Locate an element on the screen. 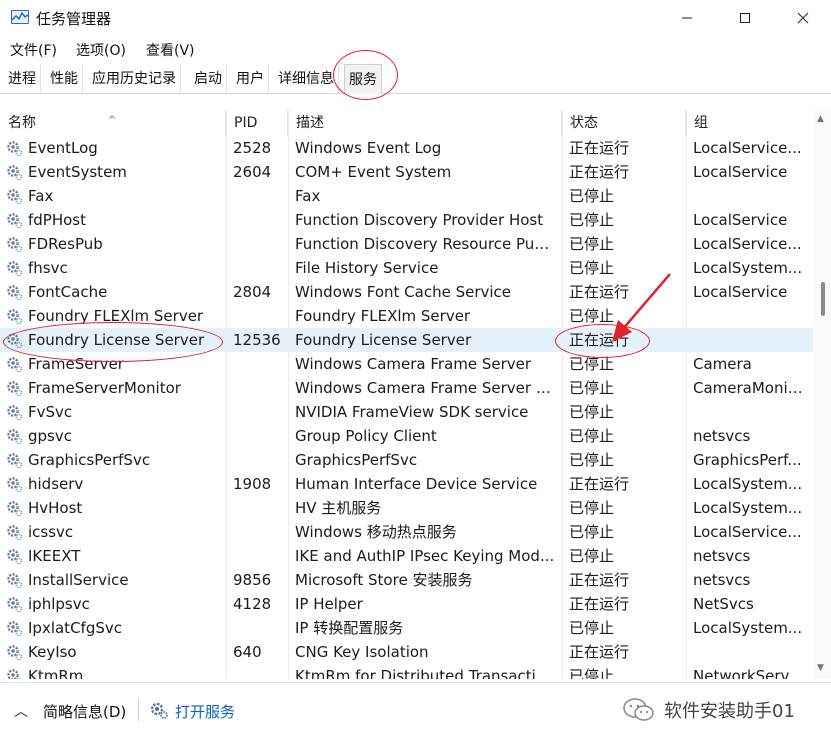 This screenshot has height=742, width=831. tab-services: 服务 is located at coordinates (363, 79).